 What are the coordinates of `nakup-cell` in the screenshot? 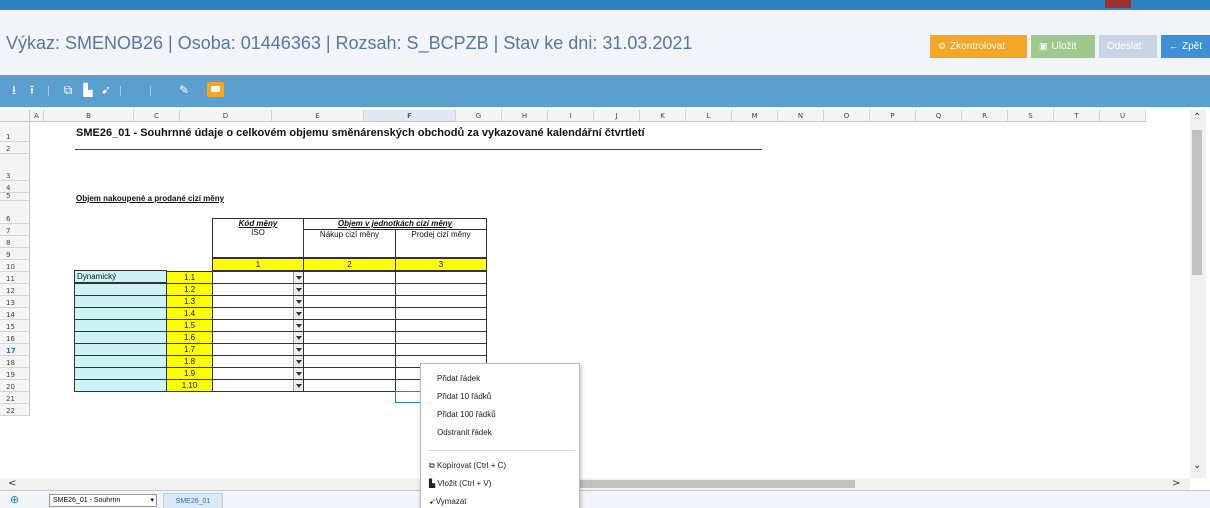 It's located at (349, 385).